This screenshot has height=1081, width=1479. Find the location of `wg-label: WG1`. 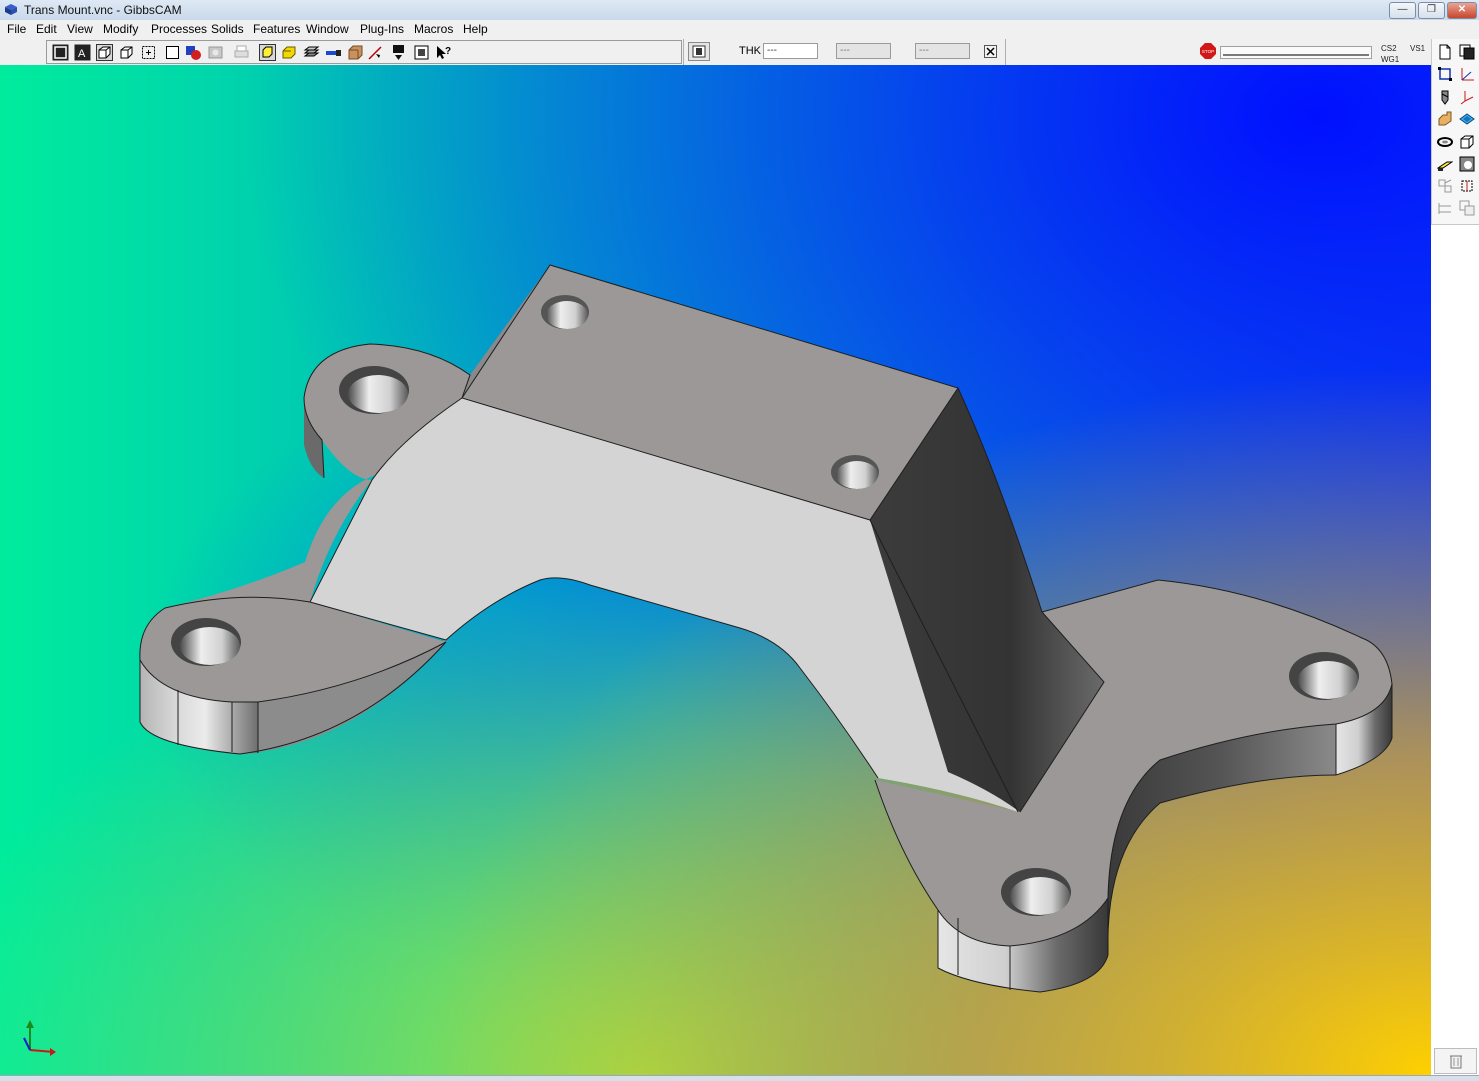

wg-label: WG1 is located at coordinates (1390, 59).